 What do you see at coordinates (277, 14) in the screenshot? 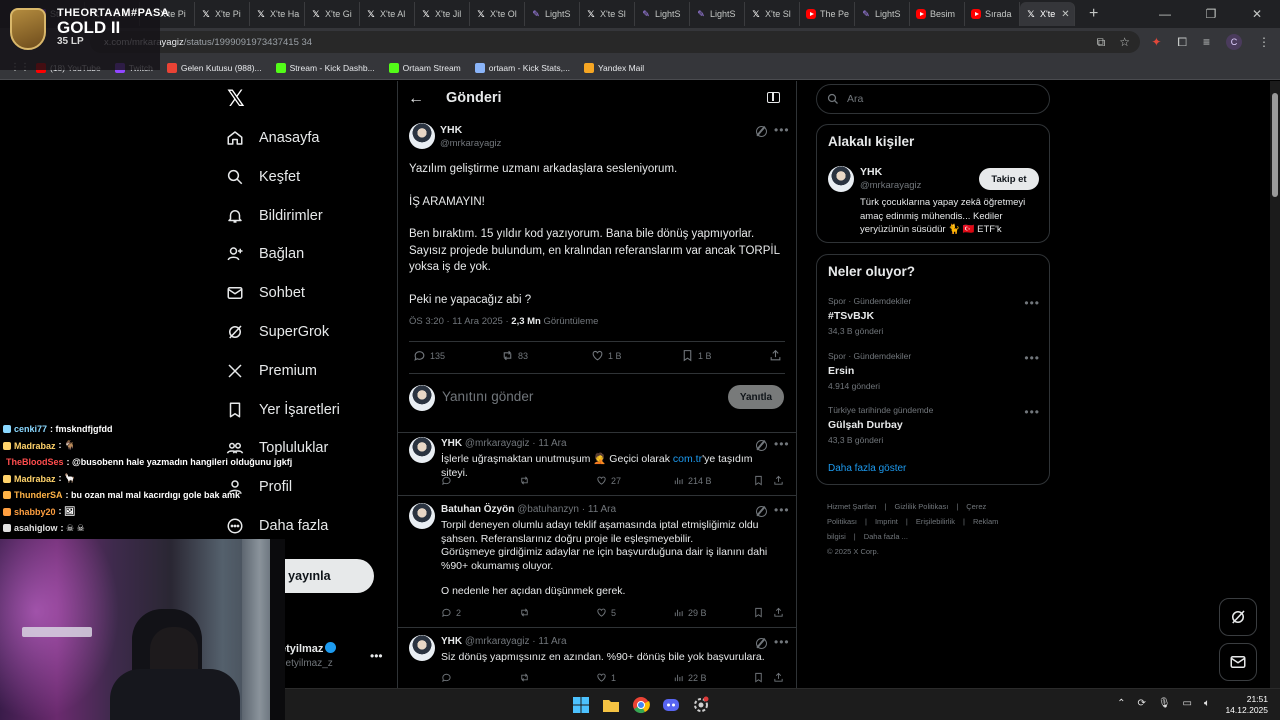
I see `browser-tab: 𝕏 X'te Ha` at bounding box center [277, 14].